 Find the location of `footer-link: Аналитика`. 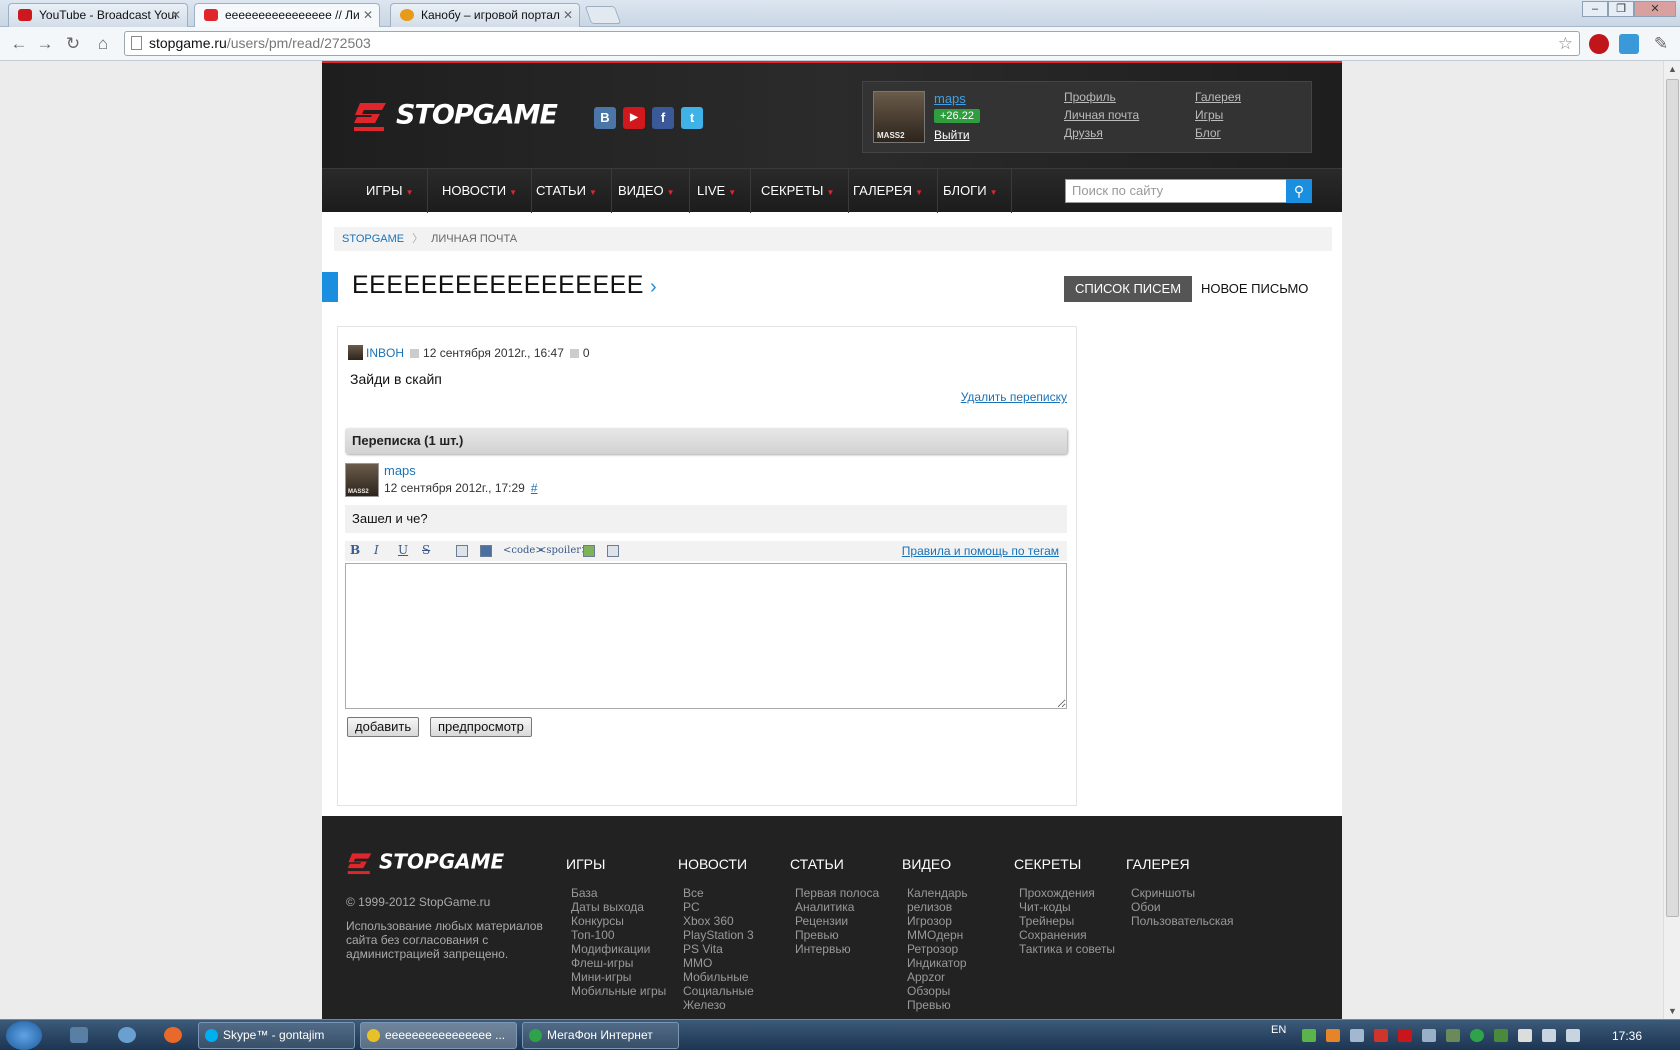

footer-link: Аналитика is located at coordinates (852, 907).